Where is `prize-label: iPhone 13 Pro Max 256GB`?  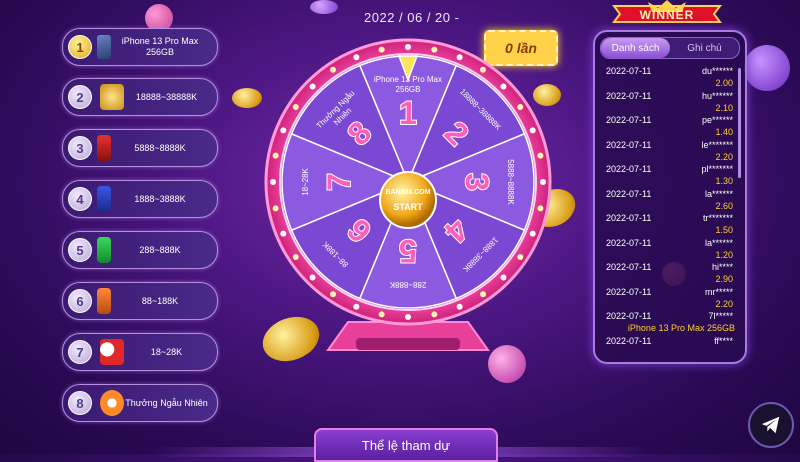
prize-label: iPhone 13 Pro Max 256GB is located at coordinates (160, 46).